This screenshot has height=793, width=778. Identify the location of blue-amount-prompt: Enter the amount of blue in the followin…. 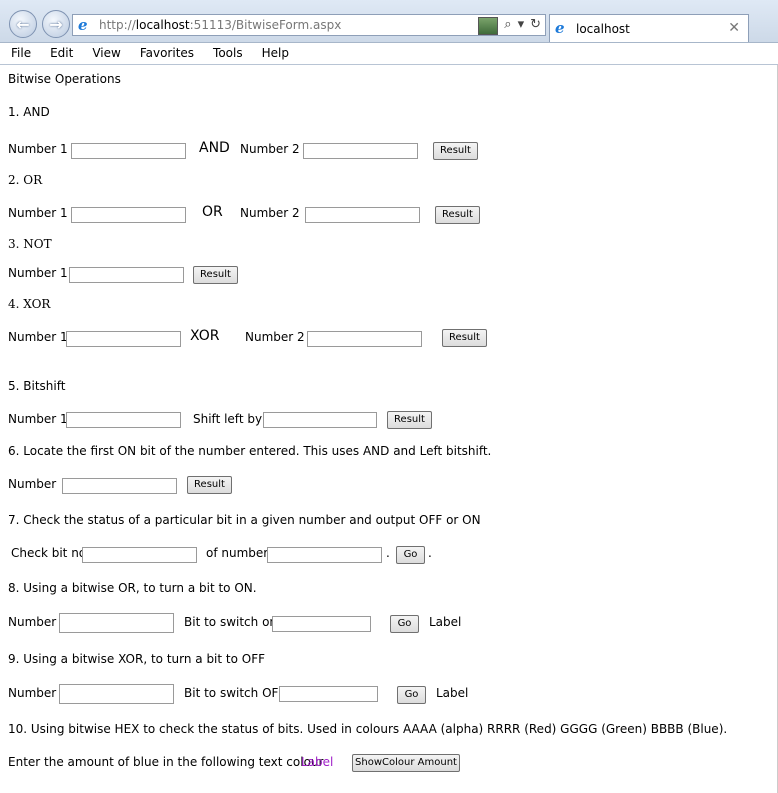
(166, 762).